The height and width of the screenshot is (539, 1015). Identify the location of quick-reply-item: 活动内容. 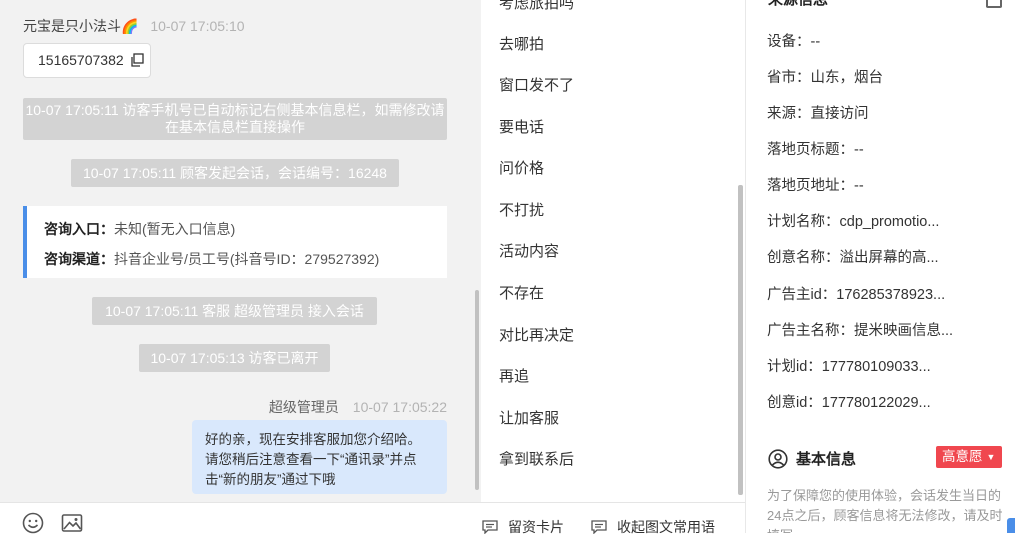
(529, 250).